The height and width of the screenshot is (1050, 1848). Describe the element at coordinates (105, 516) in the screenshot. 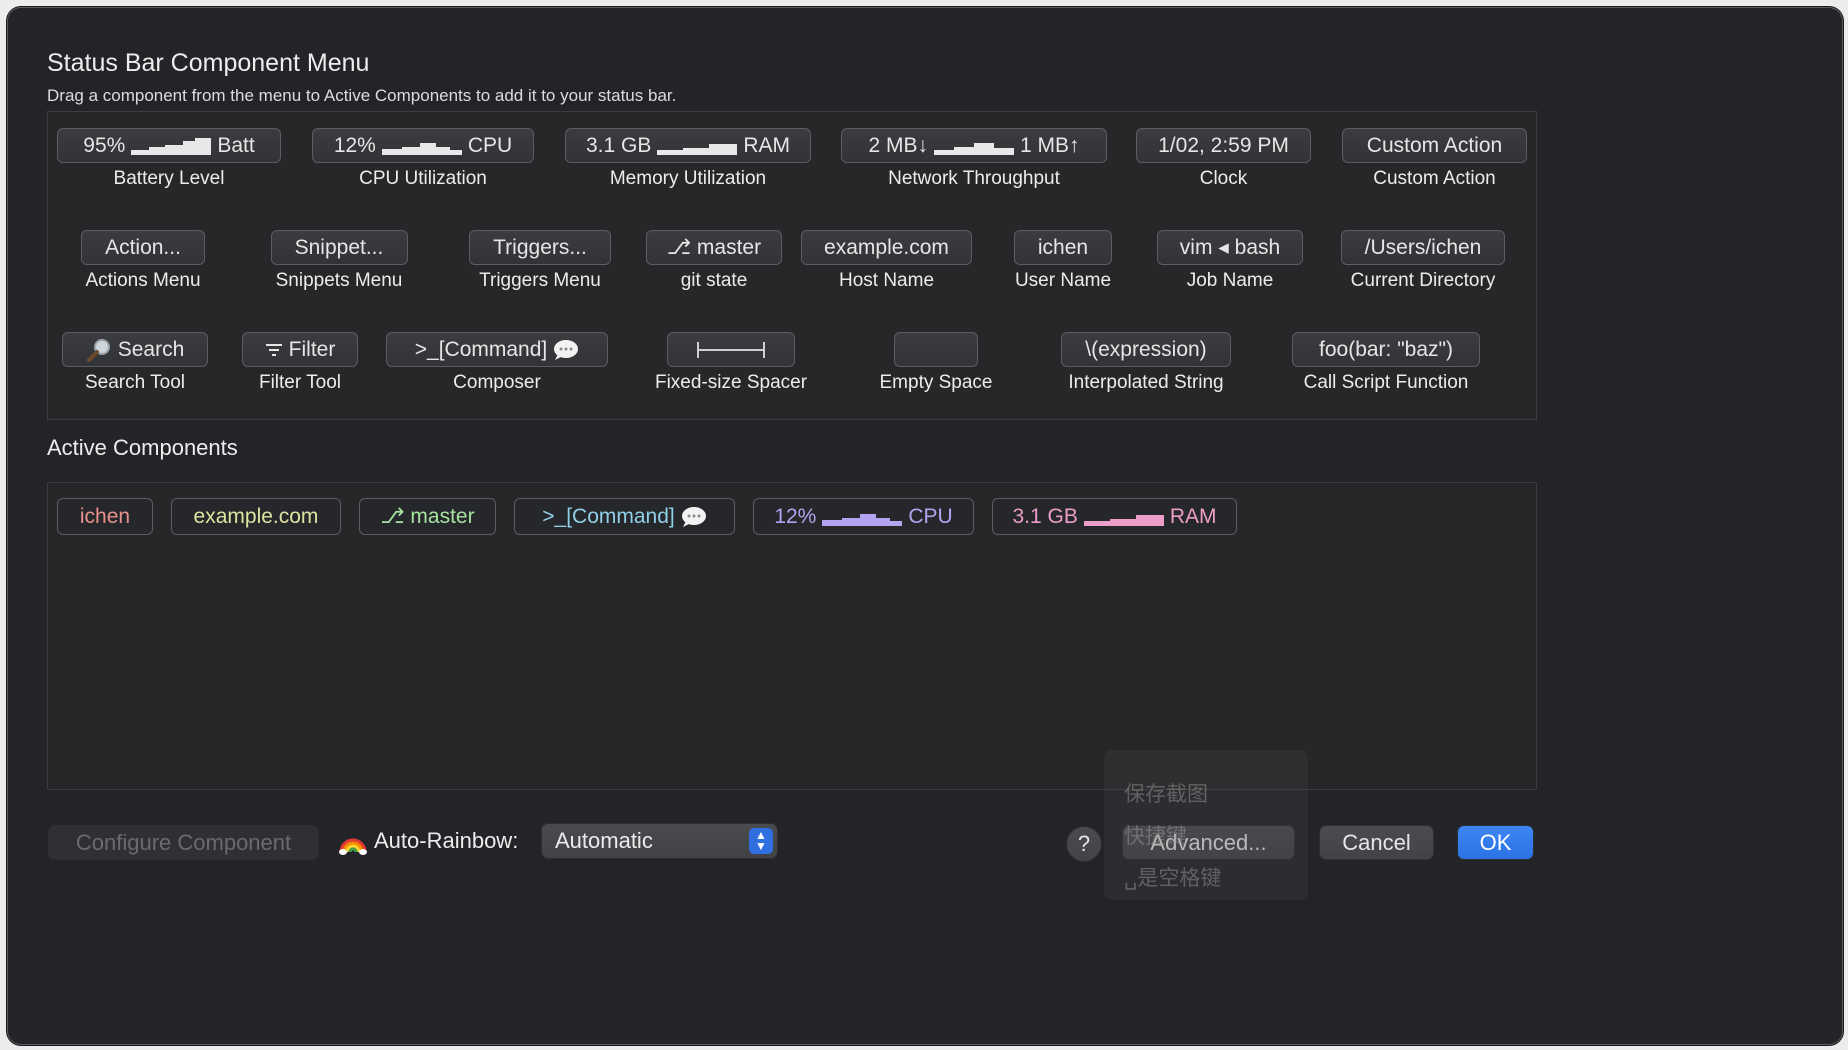

I see `active-user-name: ichen` at that location.